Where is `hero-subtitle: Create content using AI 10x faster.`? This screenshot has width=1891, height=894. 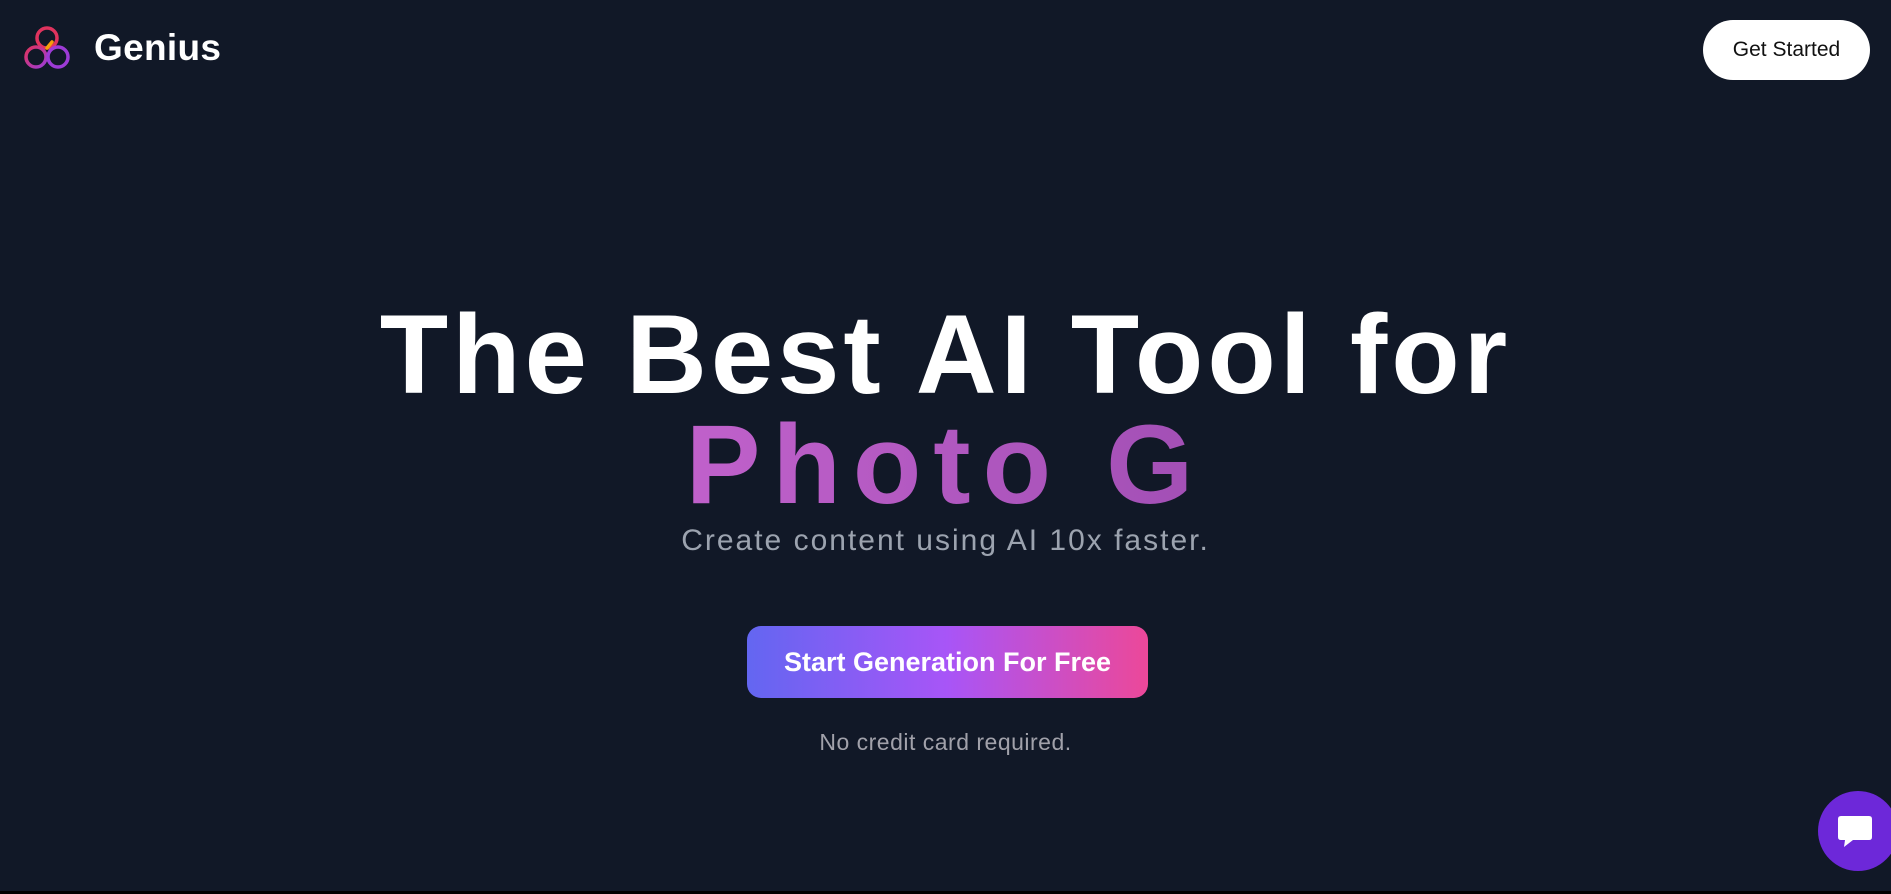
hero-subtitle: Create content using AI 10x faster. is located at coordinates (945, 540).